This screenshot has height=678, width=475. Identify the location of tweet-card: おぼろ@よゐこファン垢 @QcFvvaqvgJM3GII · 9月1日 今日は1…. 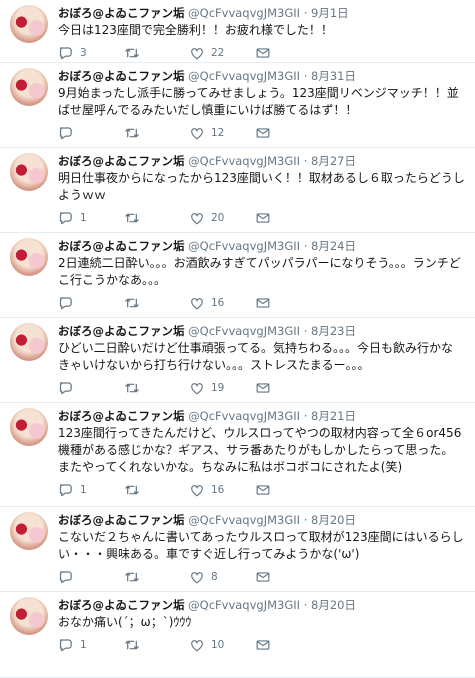
(237, 31).